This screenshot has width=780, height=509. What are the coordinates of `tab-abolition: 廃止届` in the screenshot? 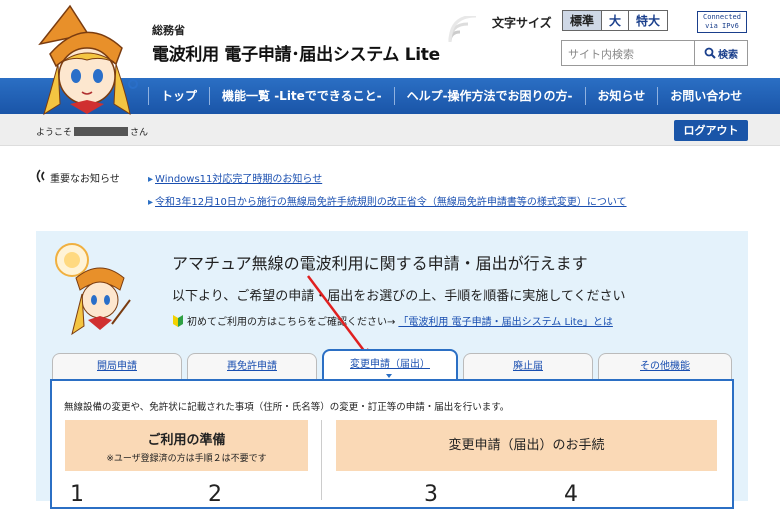 It's located at (528, 366).